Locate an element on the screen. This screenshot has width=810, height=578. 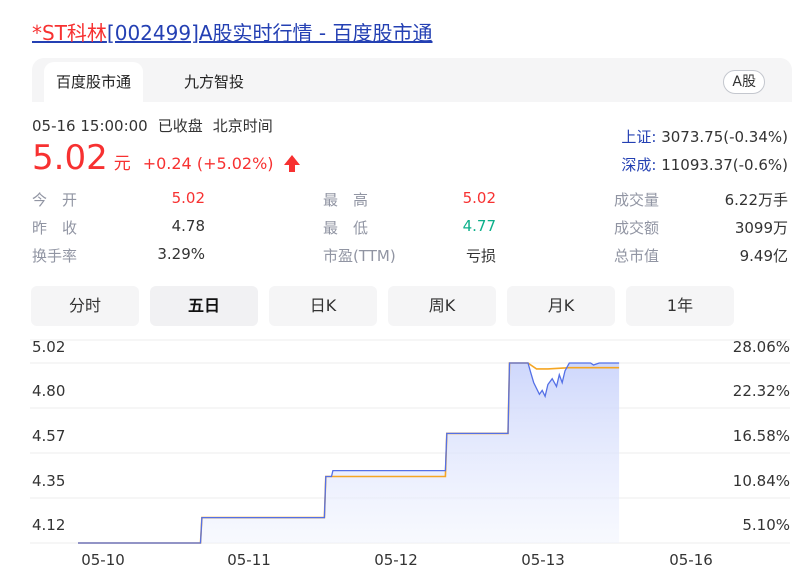
x-tick-label: 05-11 is located at coordinates (249, 560).